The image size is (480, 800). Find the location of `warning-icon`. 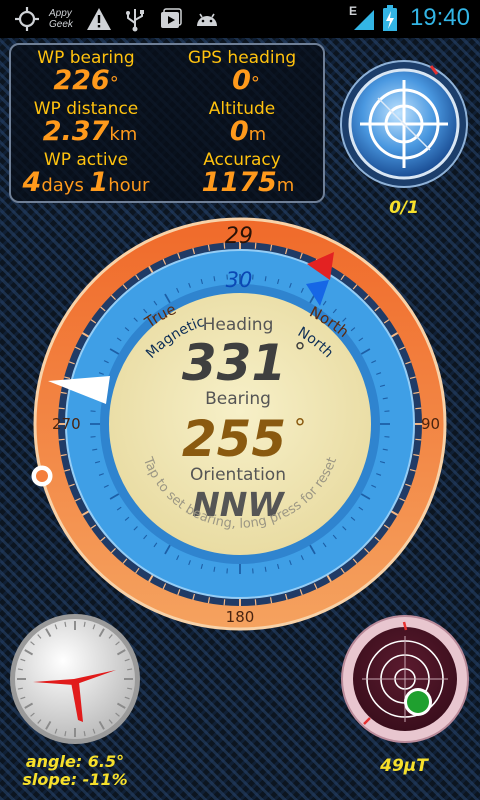

warning-icon is located at coordinates (99, 19).